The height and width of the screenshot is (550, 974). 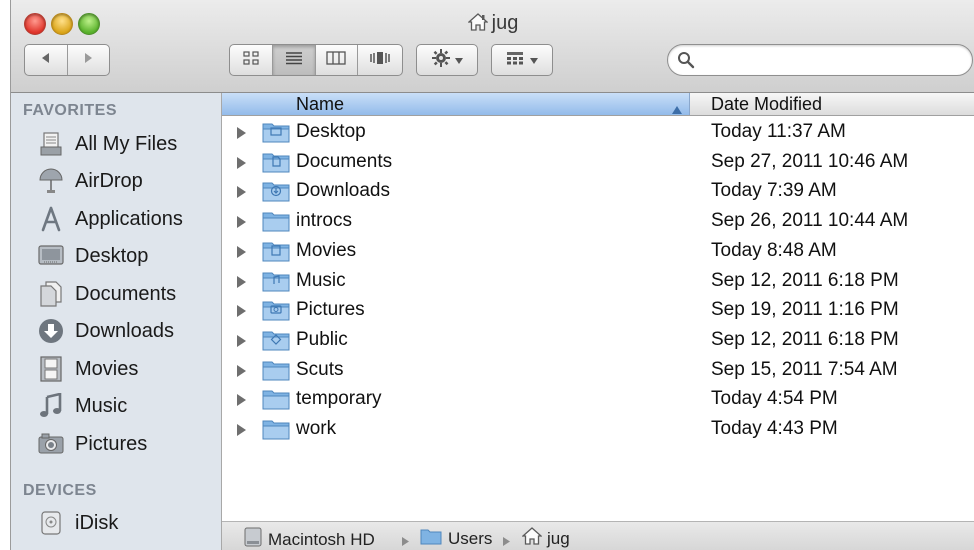 What do you see at coordinates (677, 108) in the screenshot?
I see `sort-ascending-icon` at bounding box center [677, 108].